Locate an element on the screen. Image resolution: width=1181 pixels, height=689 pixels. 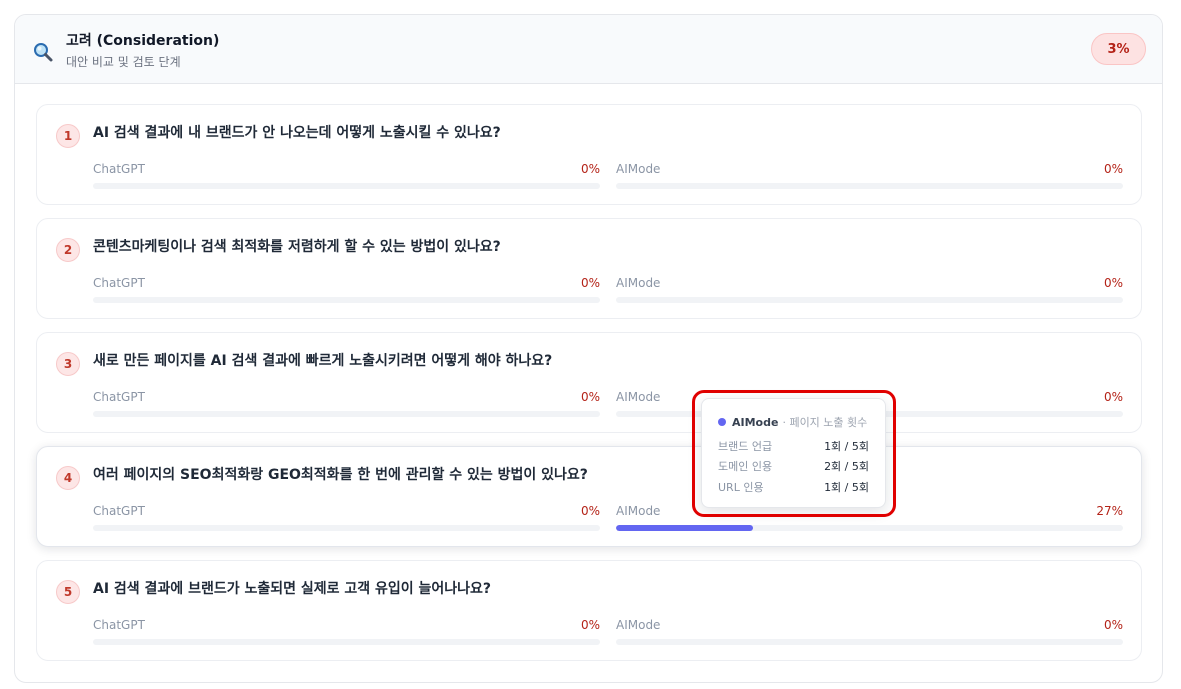
question-number-badge: 2 is located at coordinates (68, 250).